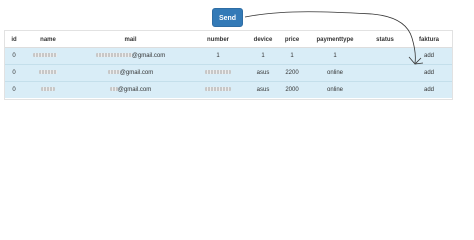 Image resolution: width=474 pixels, height=240 pixels. I want to click on table-row: 0 @gmail.com asus 2200 online add, so click(228, 73).